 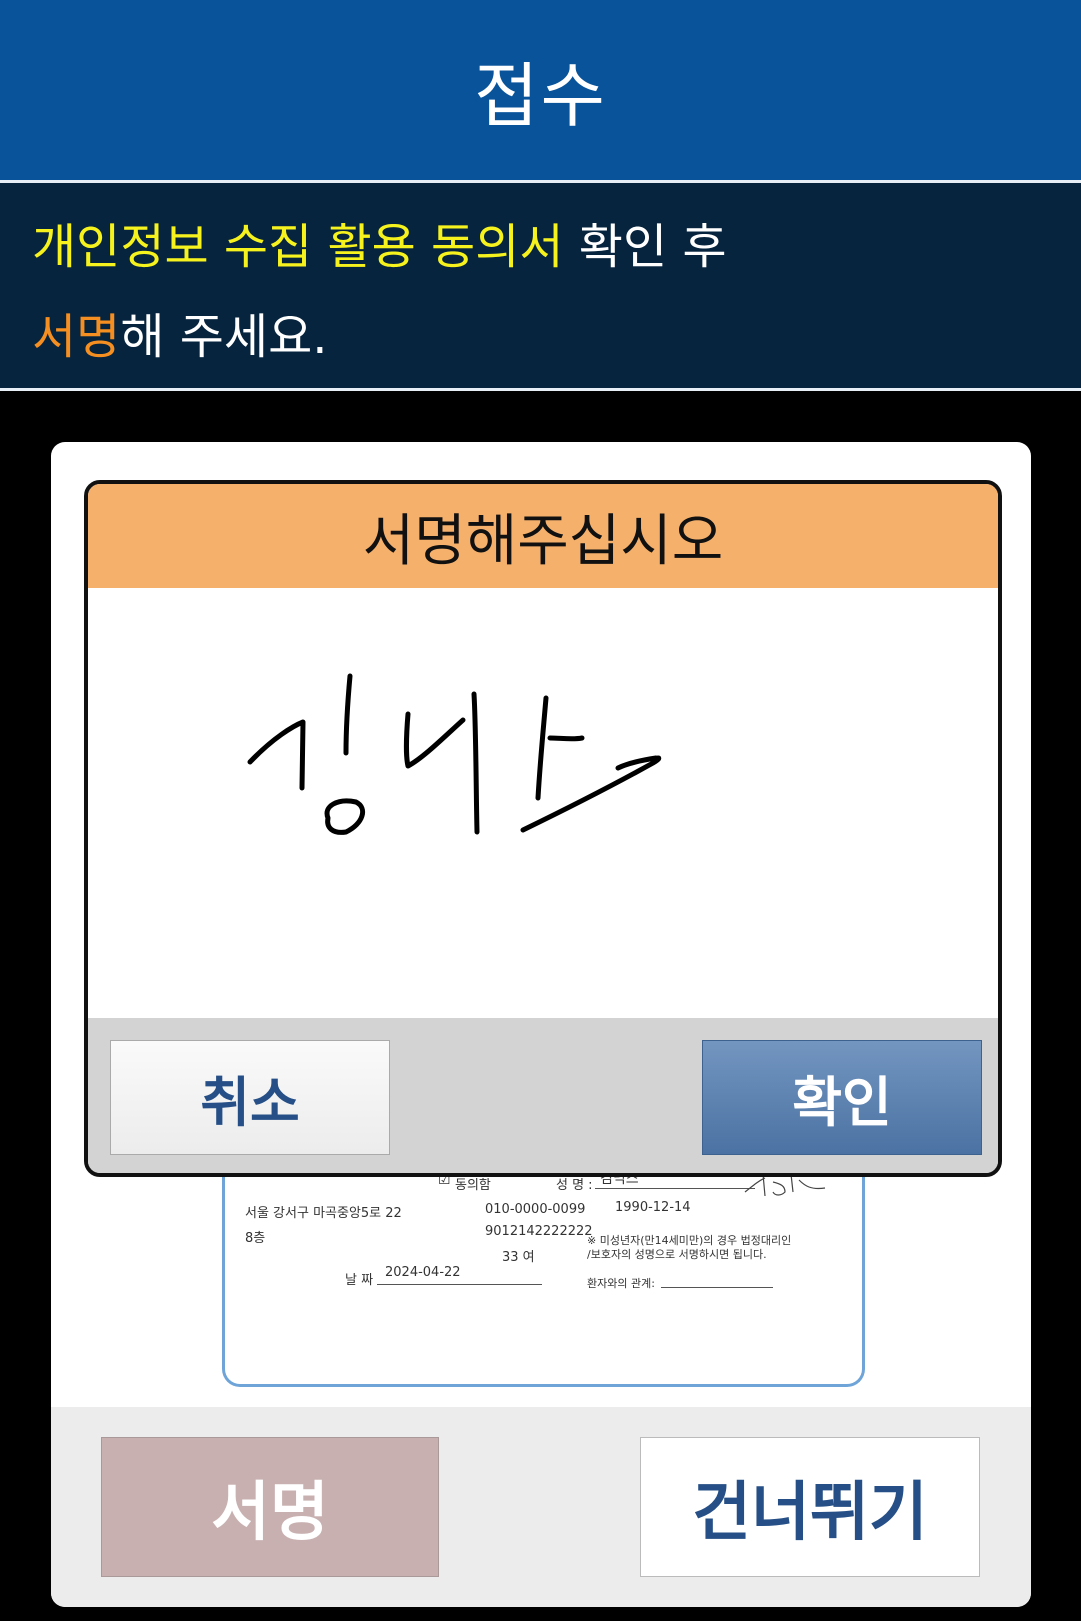 I want to click on instruction-text: 확인 후, so click(x=645, y=247).